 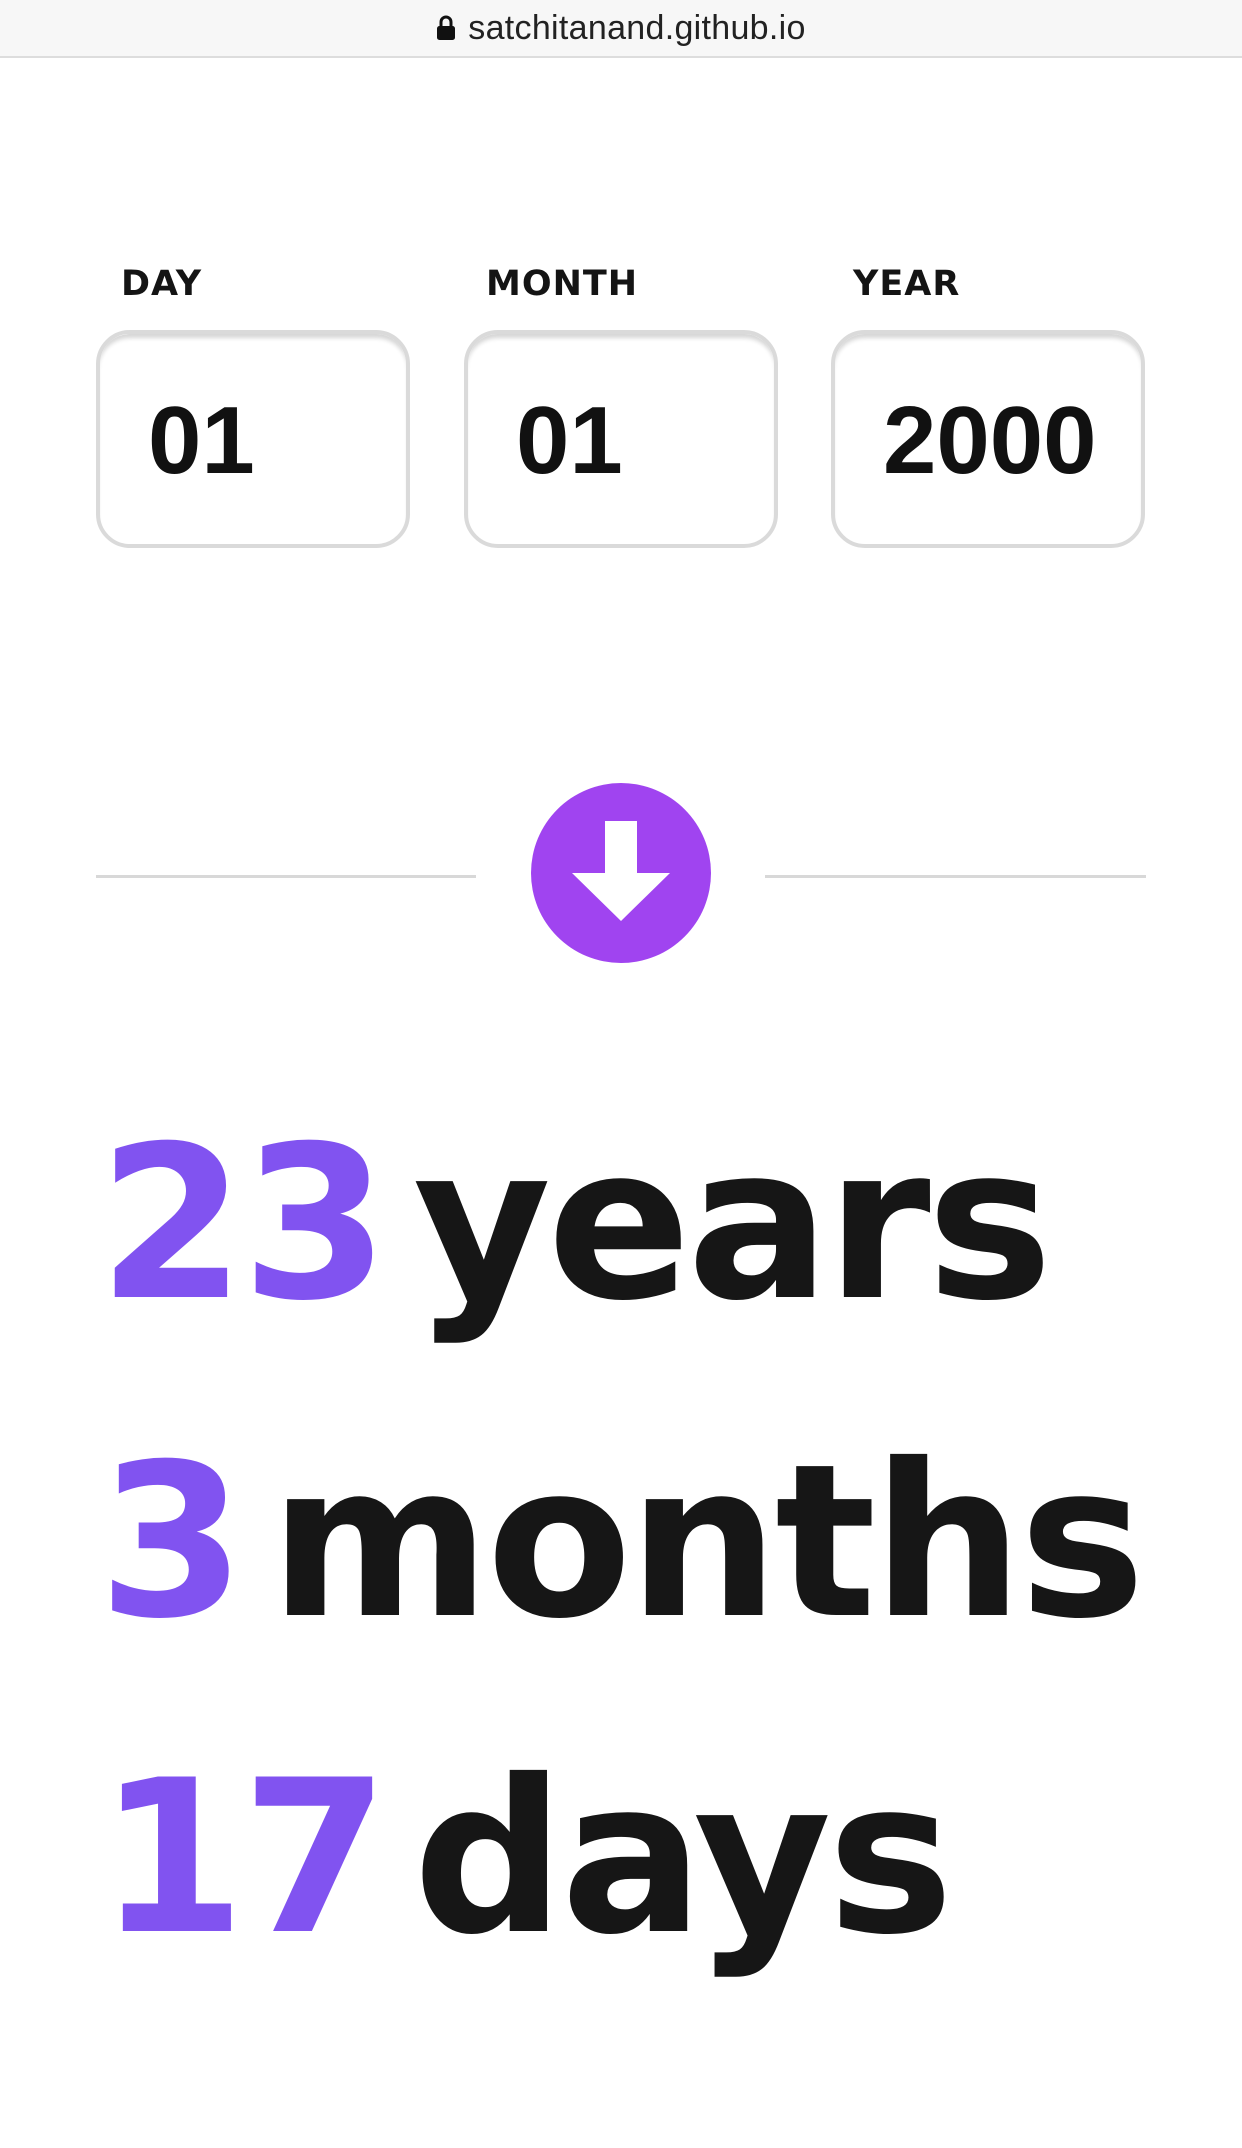 I want to click on url-text: satchitanand.github.io, so click(x=637, y=27).